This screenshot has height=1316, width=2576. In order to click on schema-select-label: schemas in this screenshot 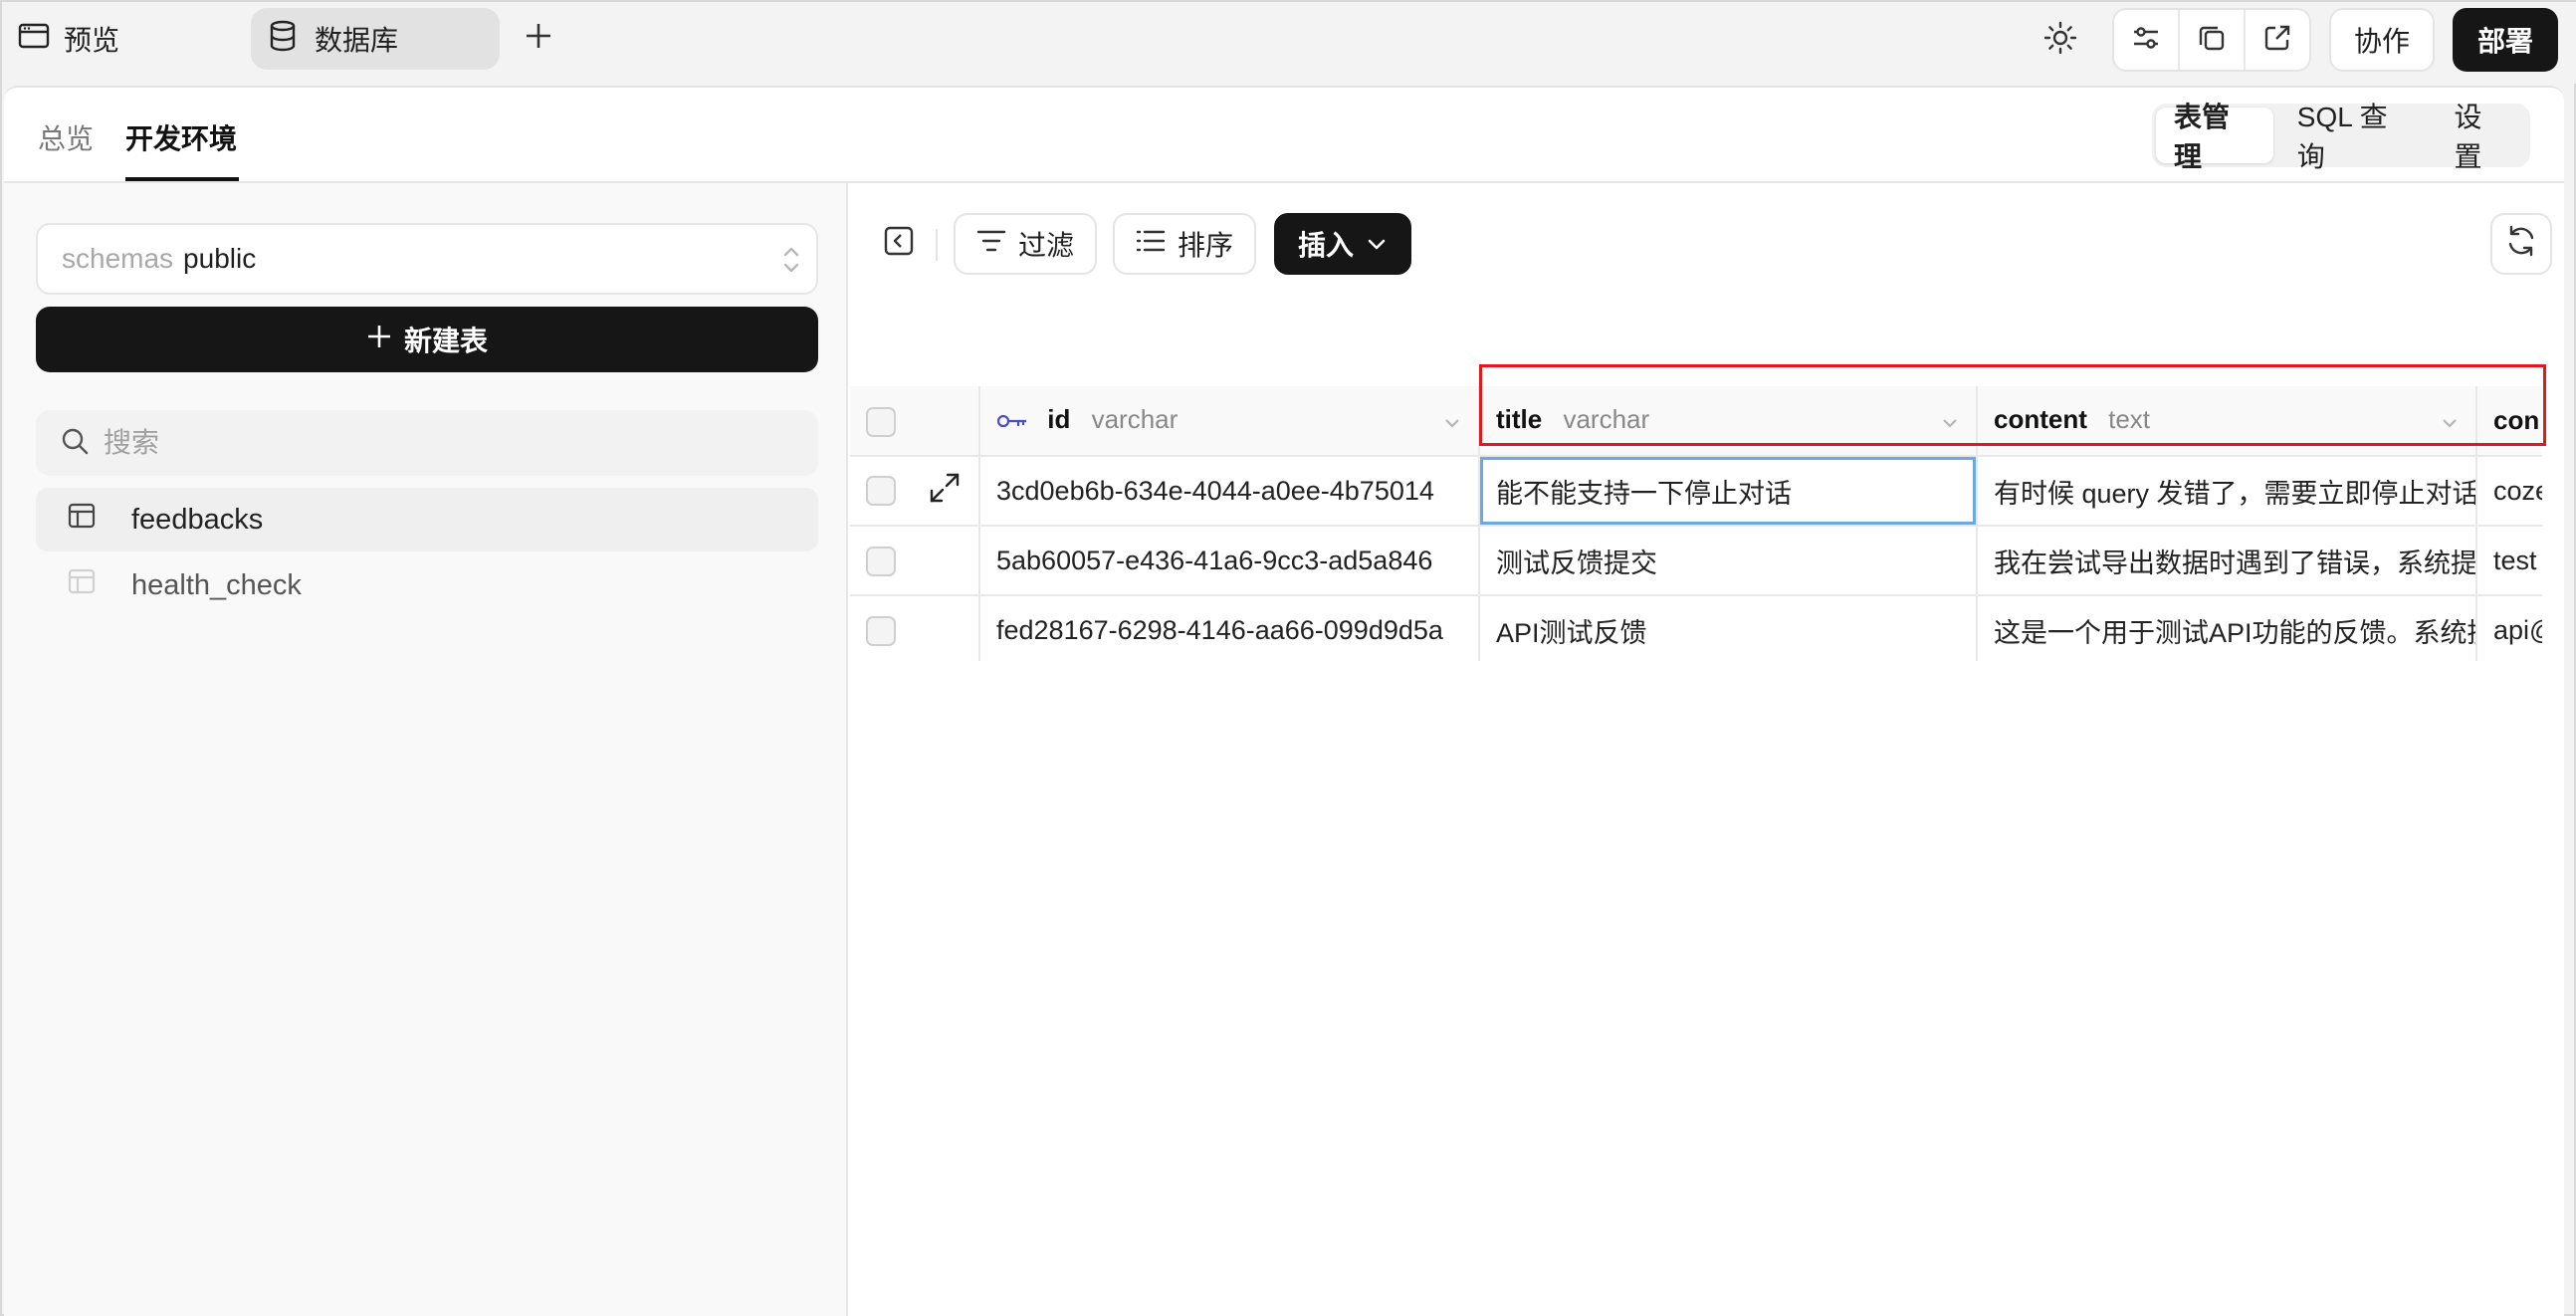, I will do `click(118, 258)`.